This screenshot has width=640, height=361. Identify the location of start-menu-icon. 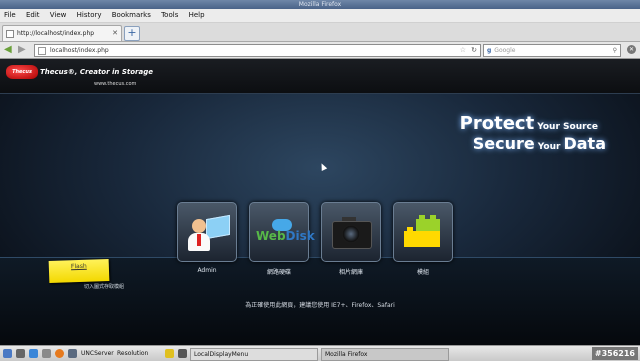
(7, 353).